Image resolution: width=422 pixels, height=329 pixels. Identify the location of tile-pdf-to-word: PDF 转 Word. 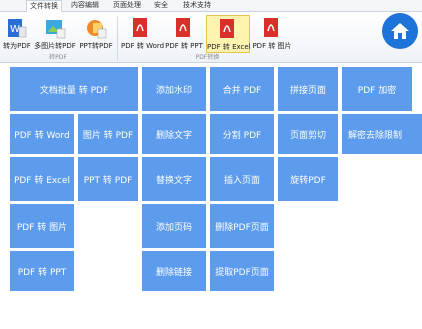
(42, 134).